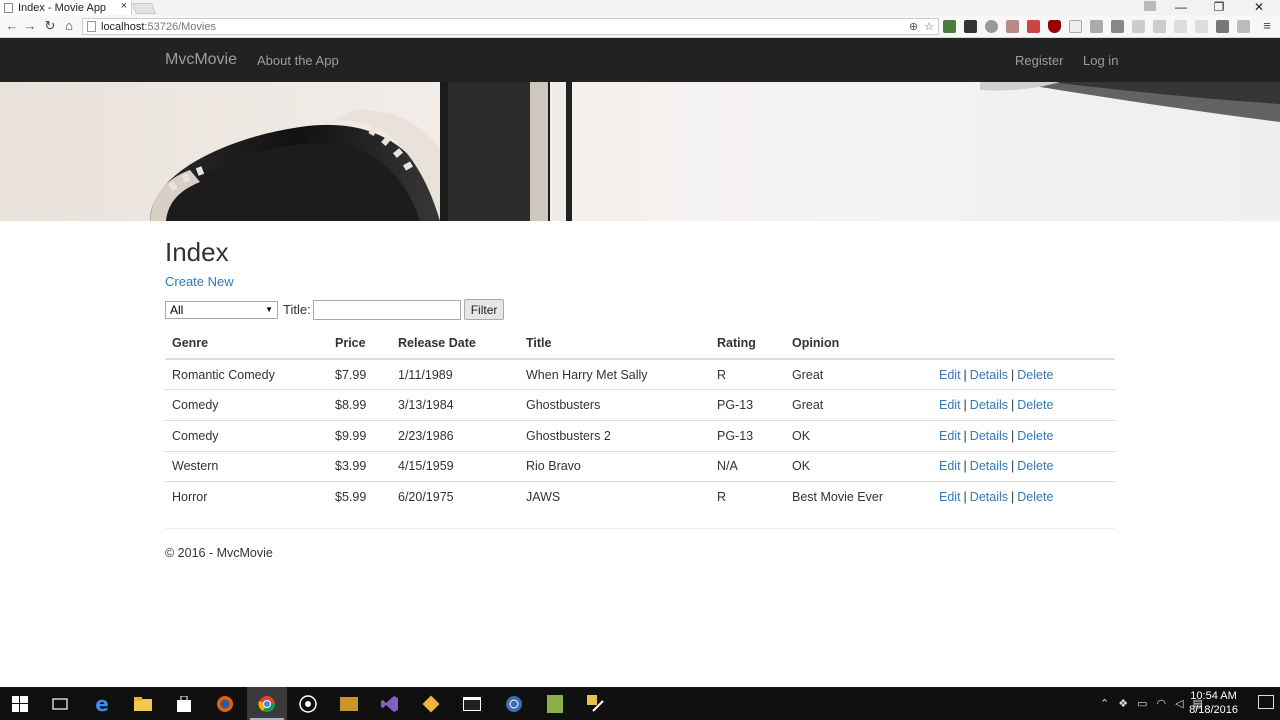  Describe the element at coordinates (747, 435) in the screenshot. I see `cell-rating: PG-13` at that location.